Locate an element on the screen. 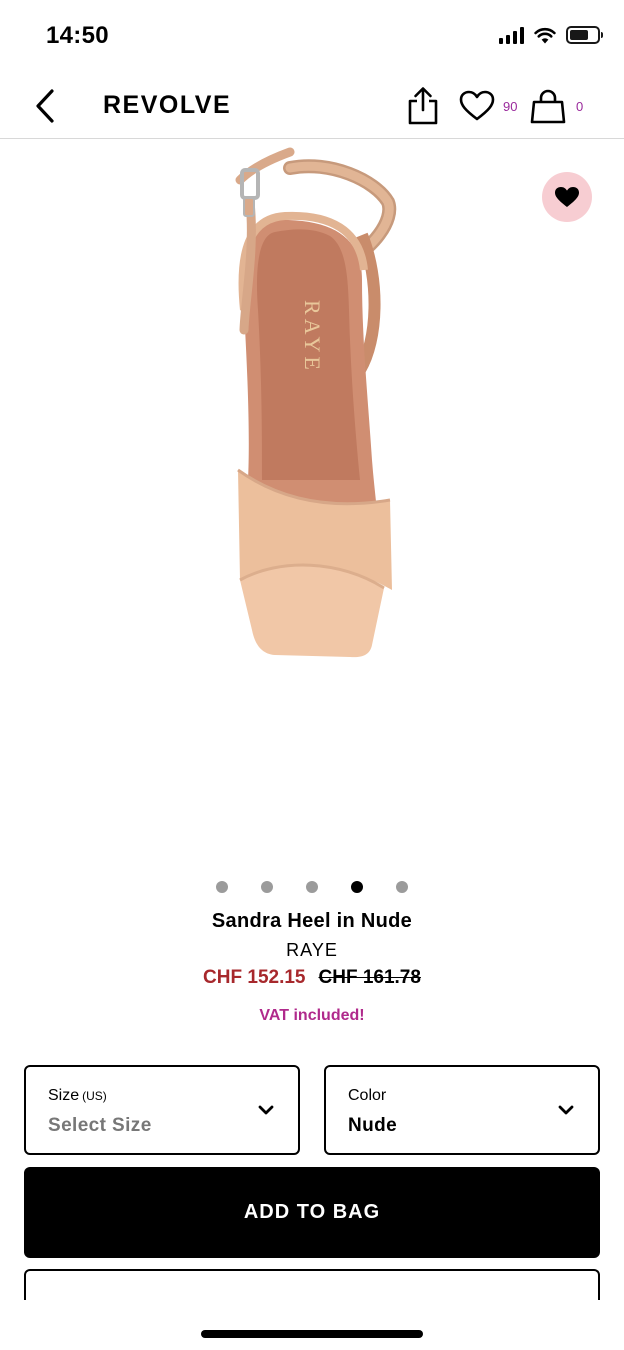 This screenshot has height=1350, width=624. favorite-button is located at coordinates (567, 197).